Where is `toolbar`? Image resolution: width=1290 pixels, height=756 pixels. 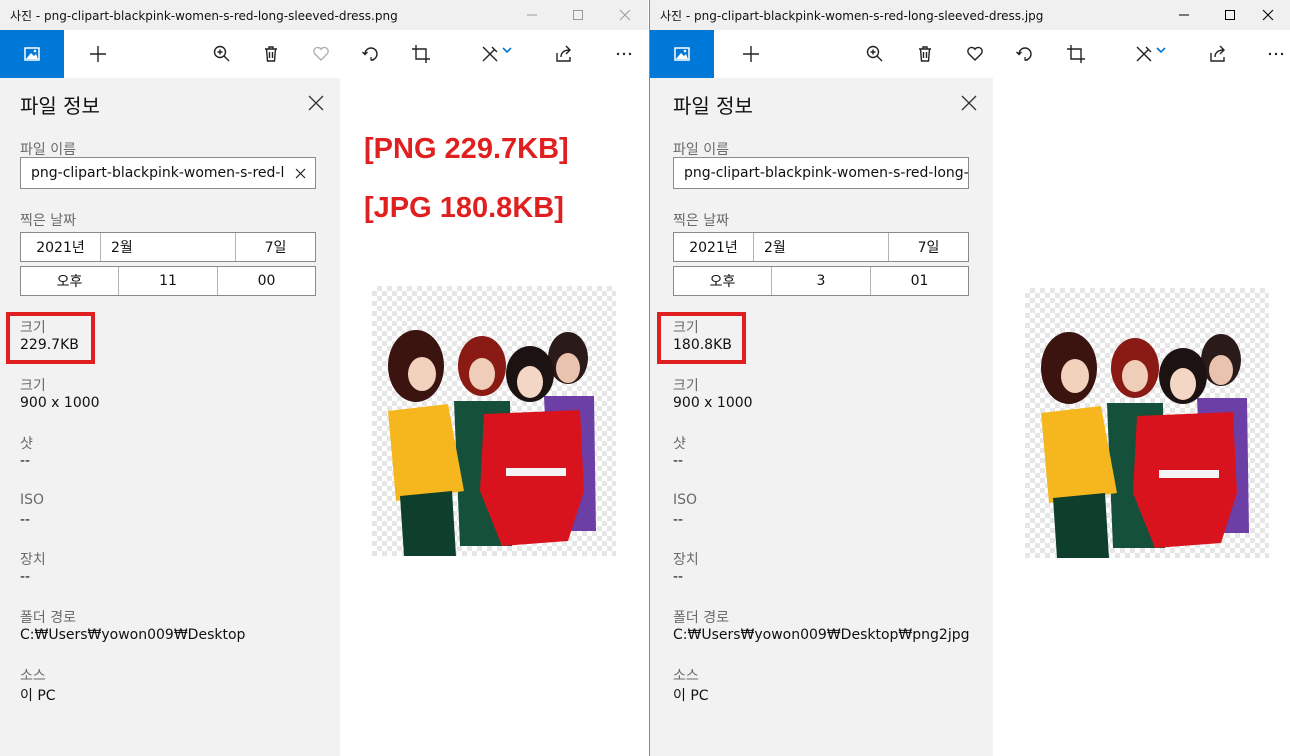 toolbar is located at coordinates (970, 54).